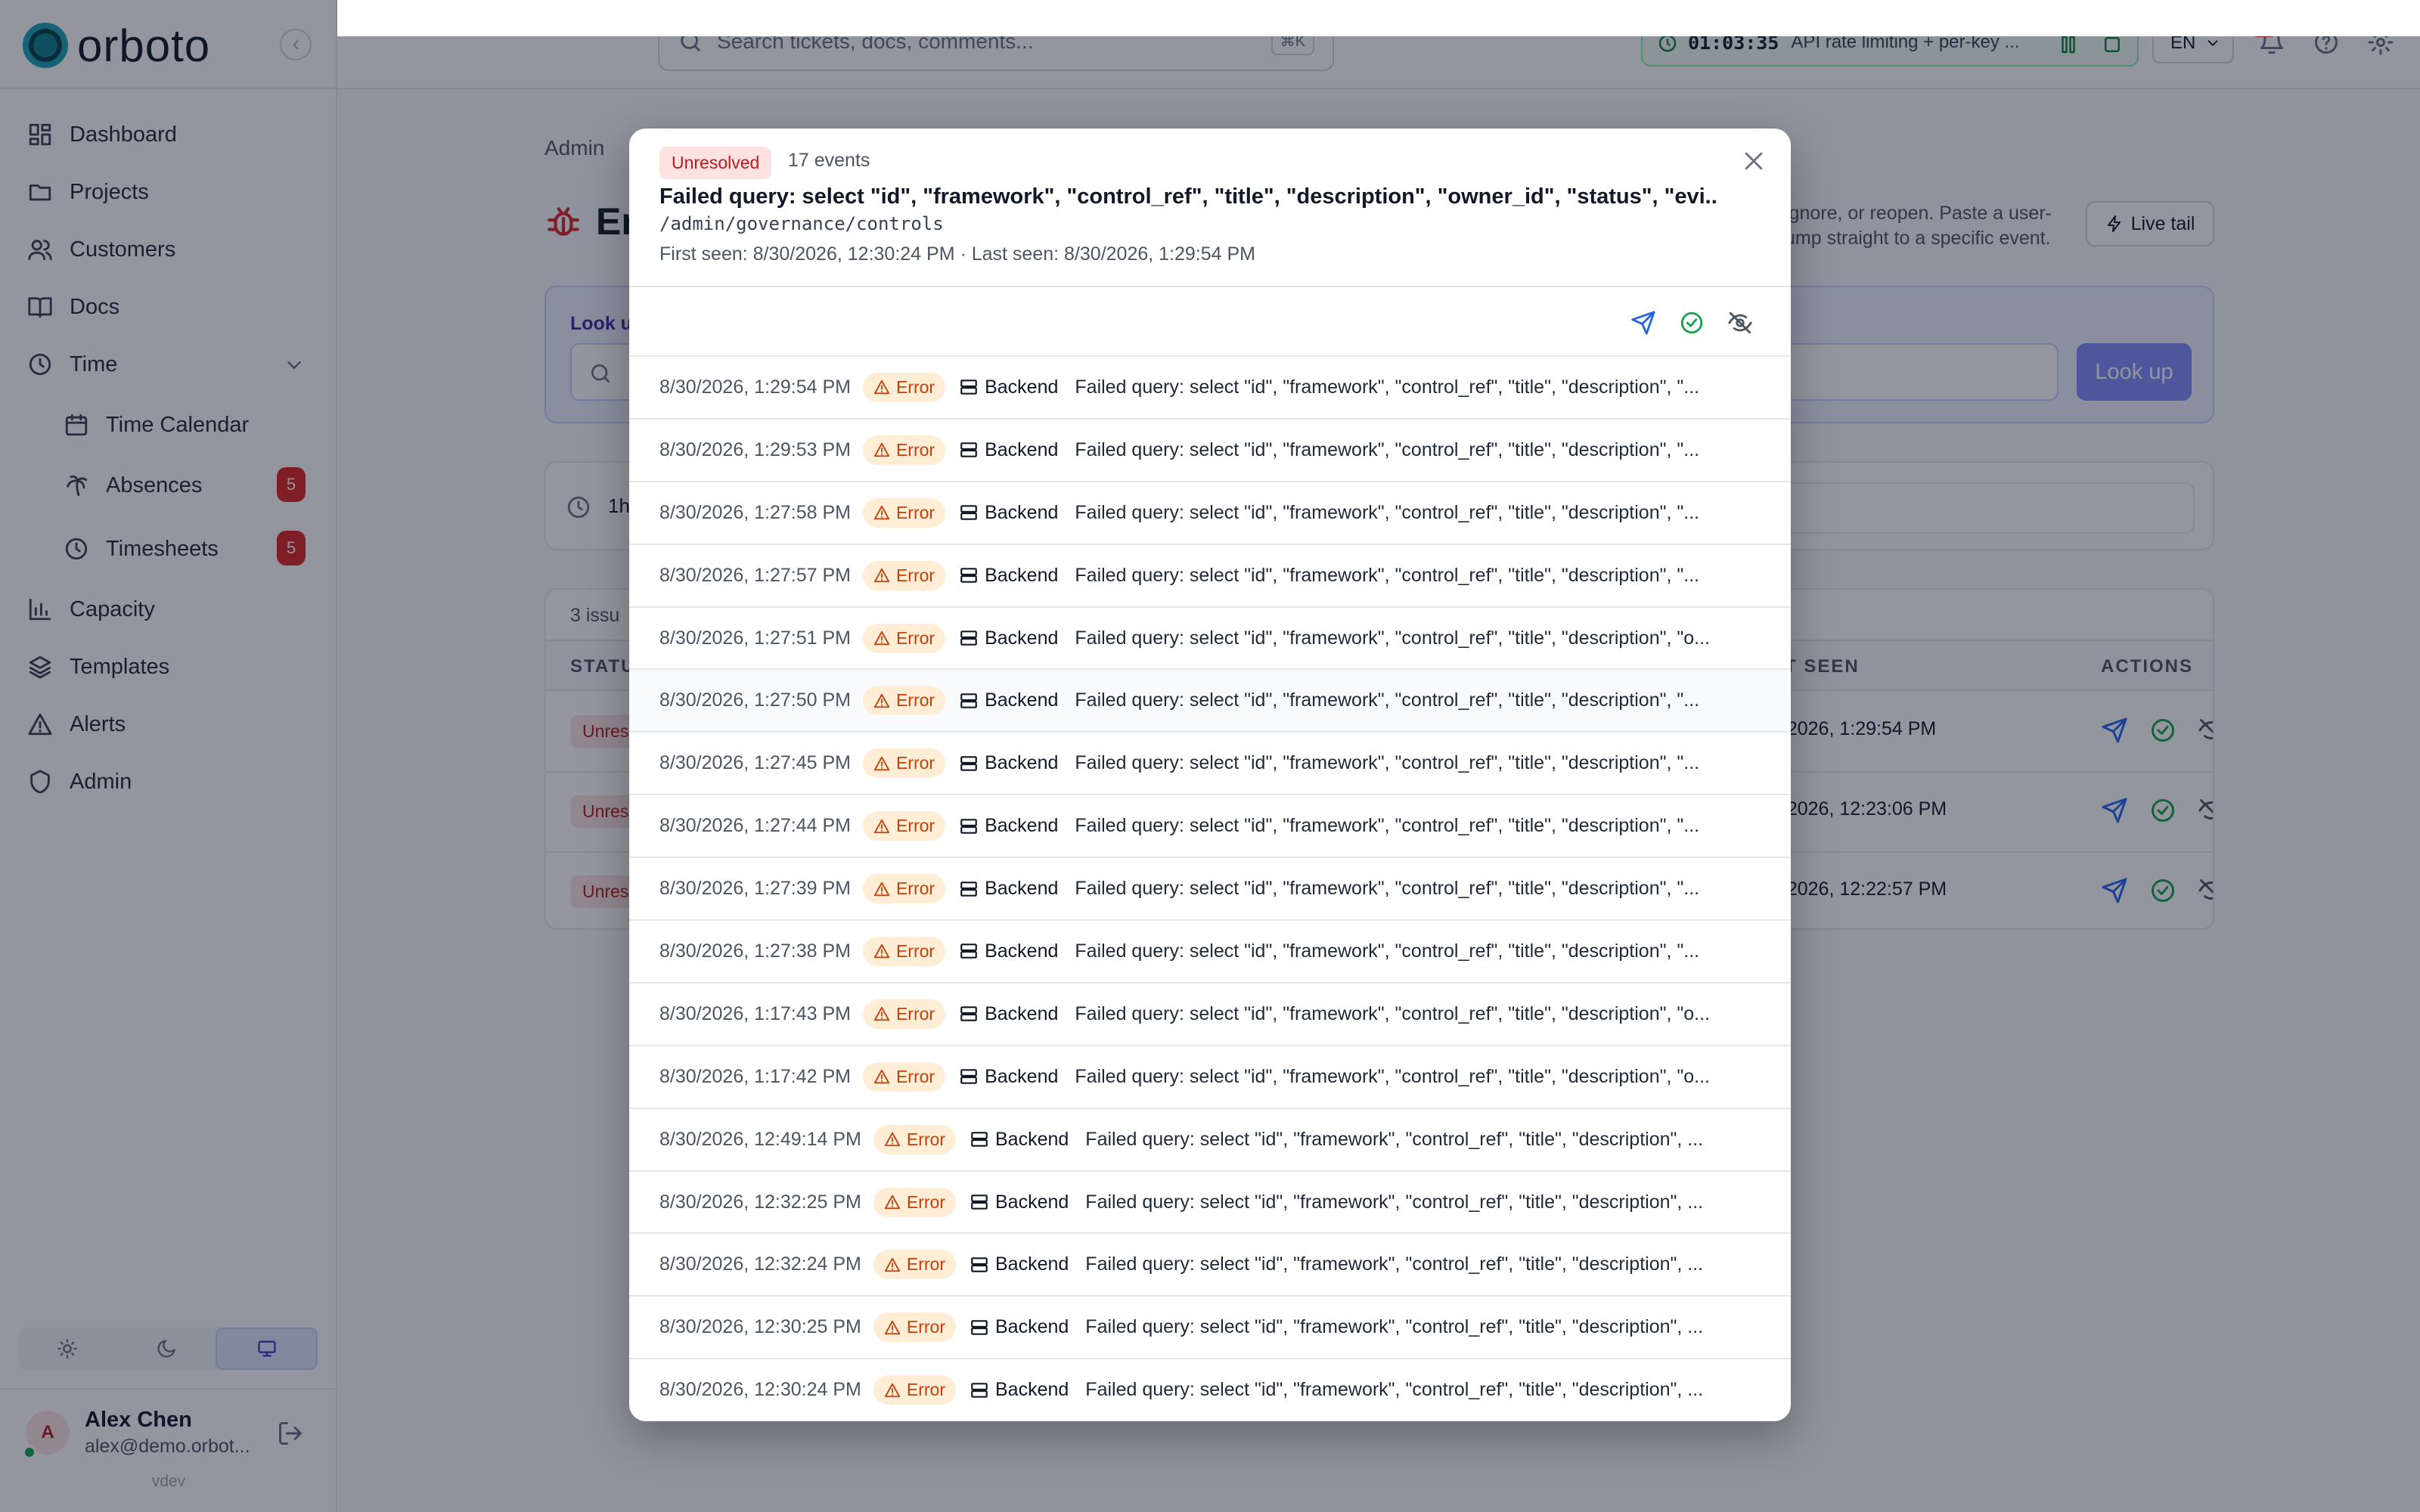 The width and height of the screenshot is (2420, 1512). Describe the element at coordinates (755, 700) in the screenshot. I see `event-time: 8/30/2026, 1:27:50 PM` at that location.